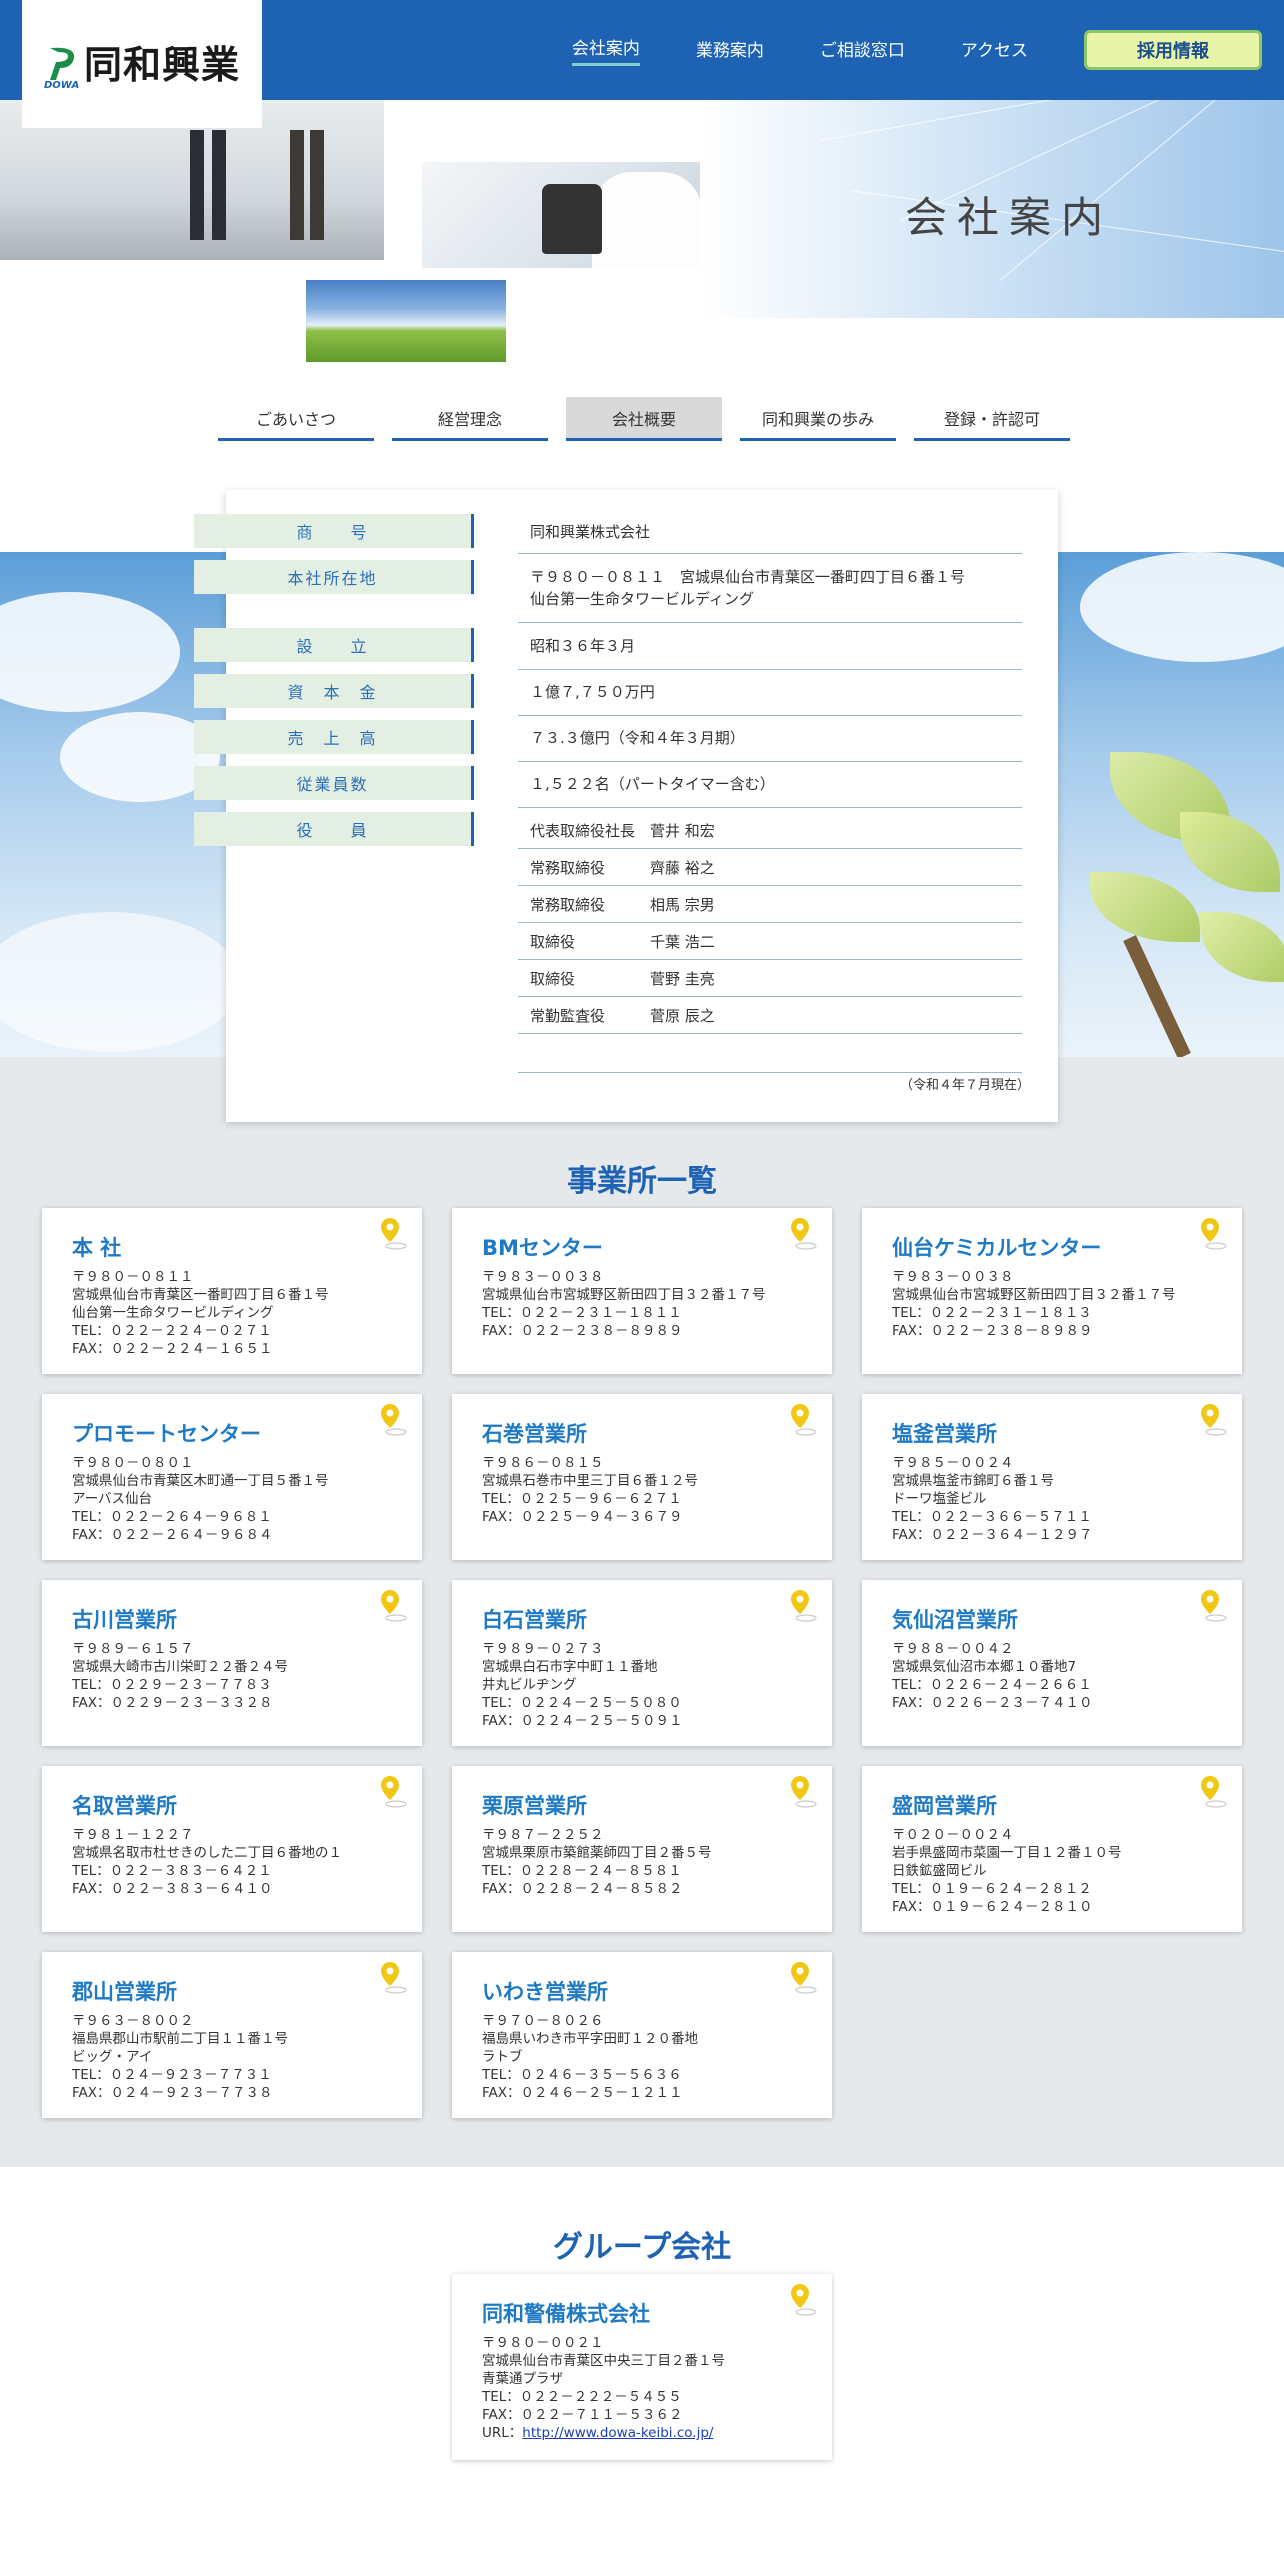  I want to click on officer-name: 菅原 辰之, so click(682, 1015).